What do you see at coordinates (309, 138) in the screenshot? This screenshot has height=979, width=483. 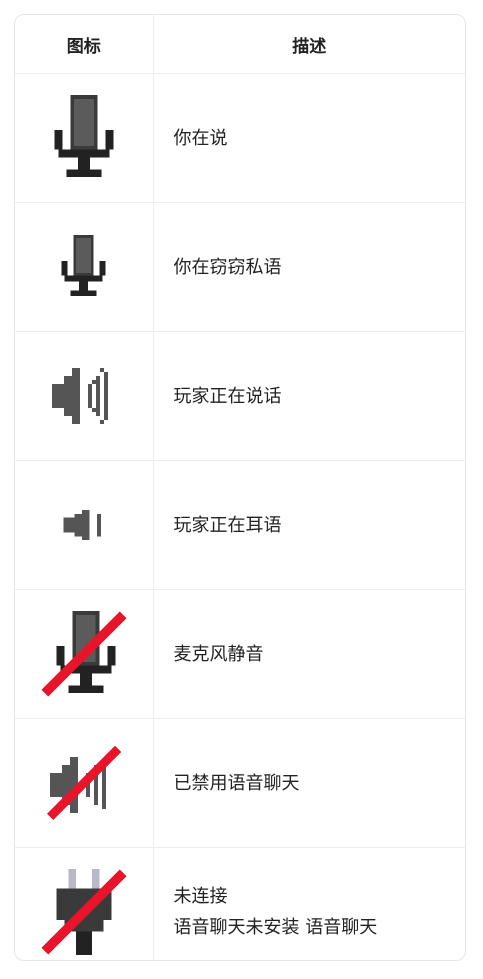 I see `row-description: 你在说` at bounding box center [309, 138].